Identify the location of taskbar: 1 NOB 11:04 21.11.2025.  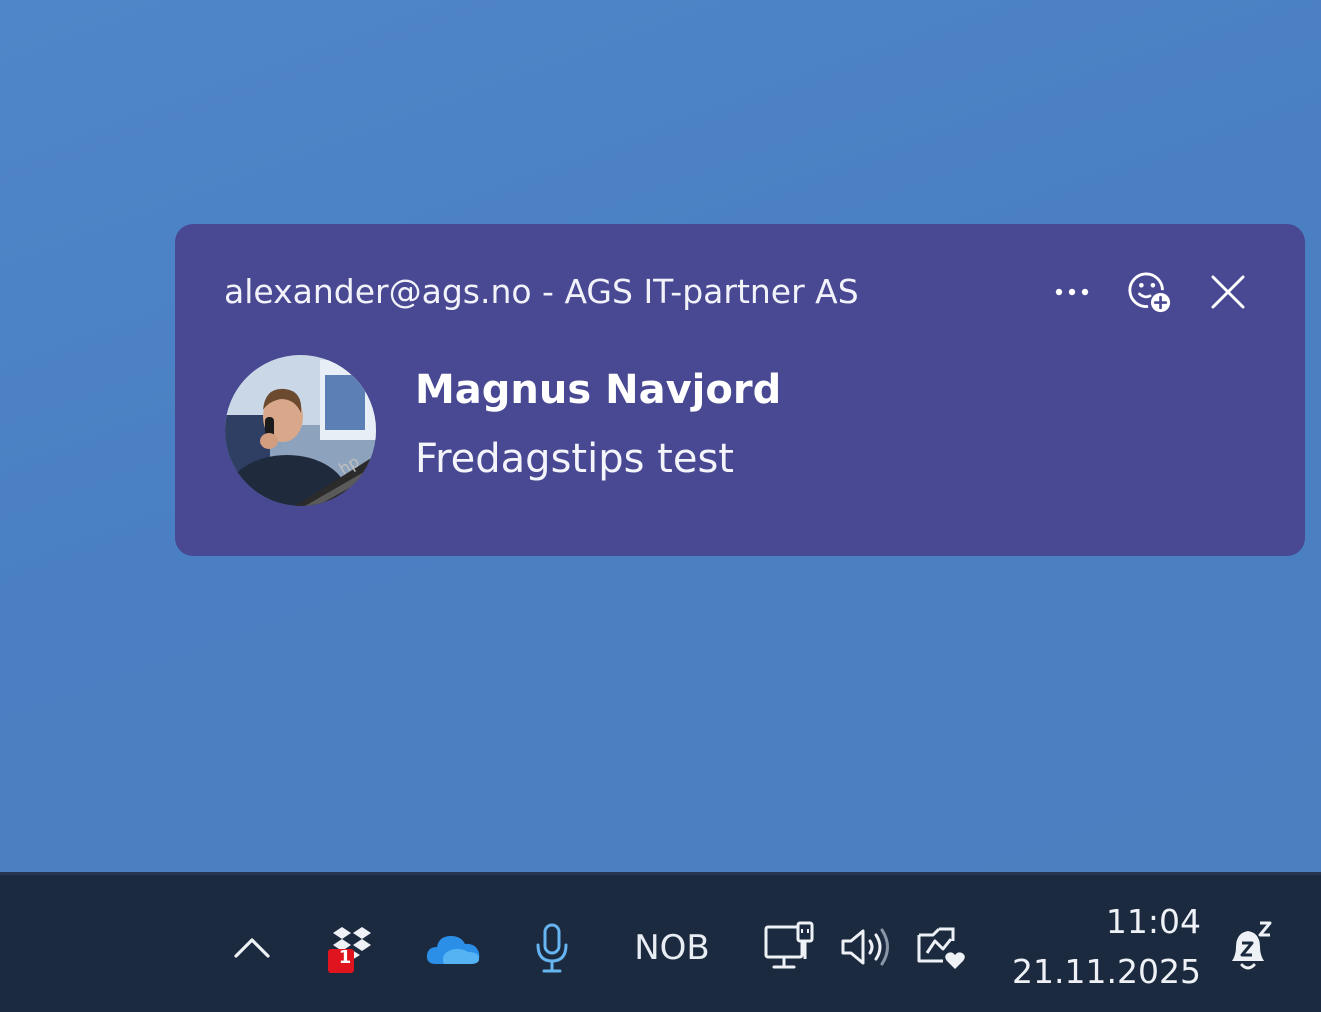
(660, 942).